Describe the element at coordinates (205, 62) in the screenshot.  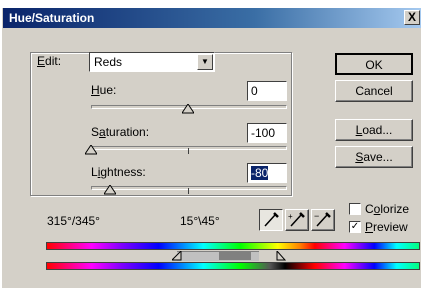
I see `chevron-down-icon: ▼` at that location.